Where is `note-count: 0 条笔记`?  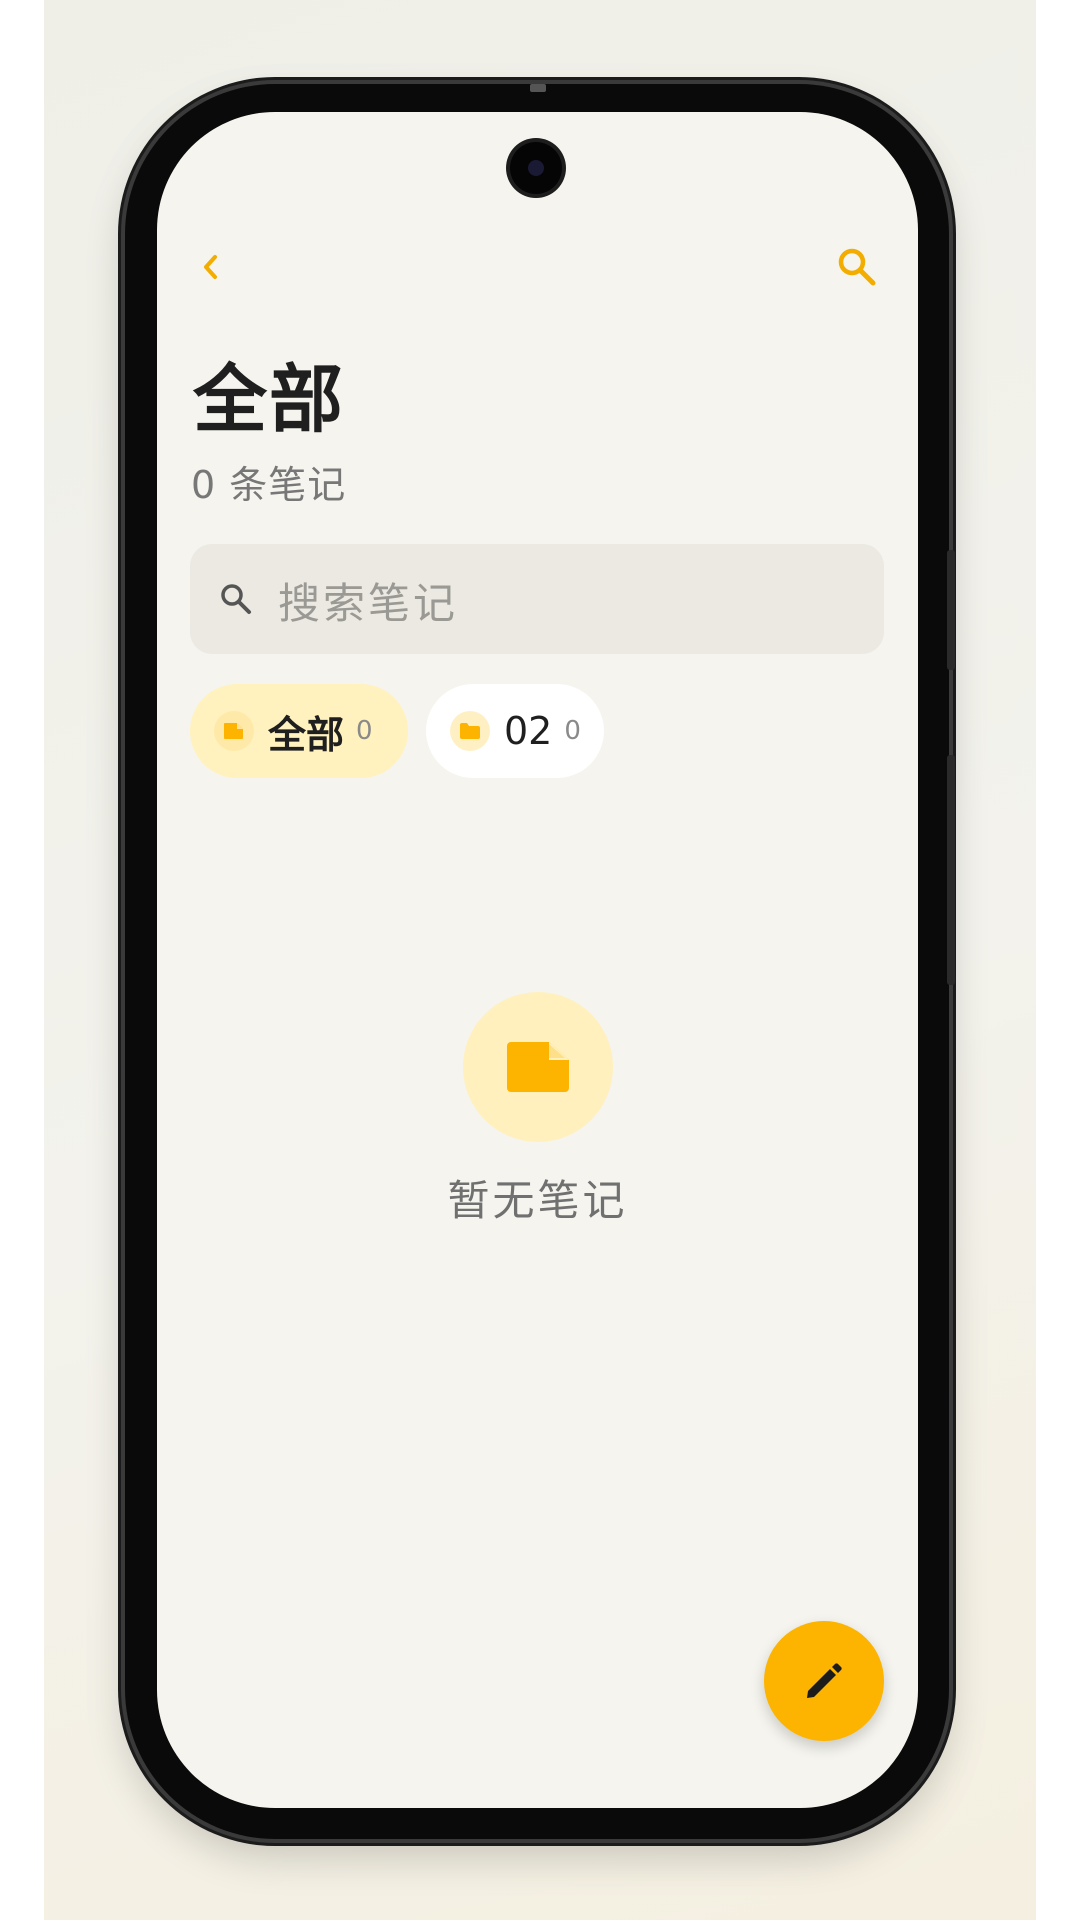
note-count: 0 条笔记 is located at coordinates (268, 481).